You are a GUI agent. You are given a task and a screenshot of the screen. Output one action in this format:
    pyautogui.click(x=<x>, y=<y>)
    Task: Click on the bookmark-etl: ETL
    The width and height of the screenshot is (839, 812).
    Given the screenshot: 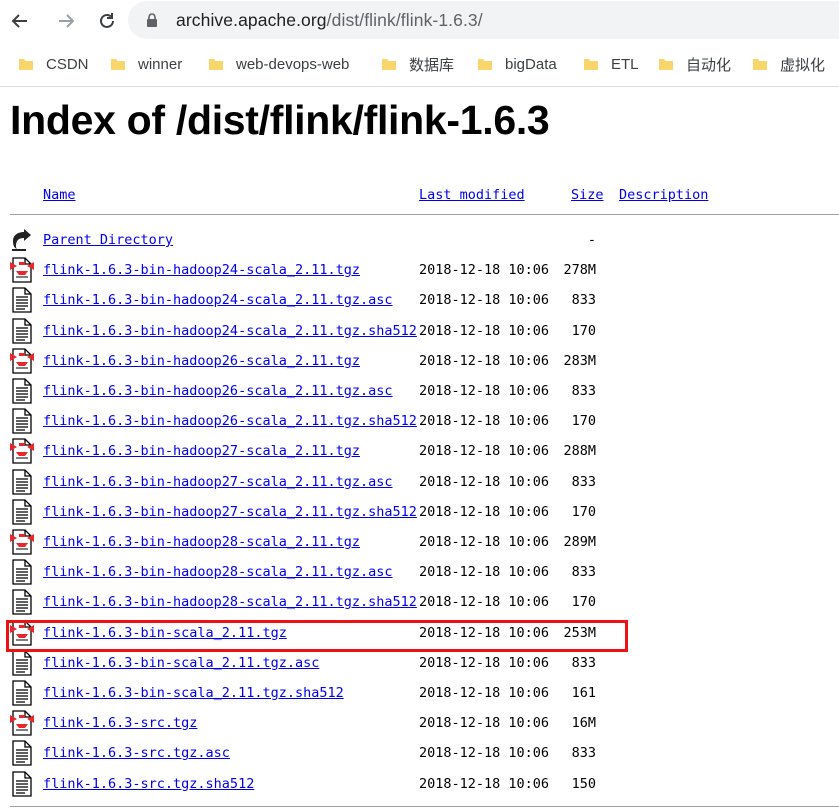 What is the action you would take?
    pyautogui.click(x=611, y=64)
    